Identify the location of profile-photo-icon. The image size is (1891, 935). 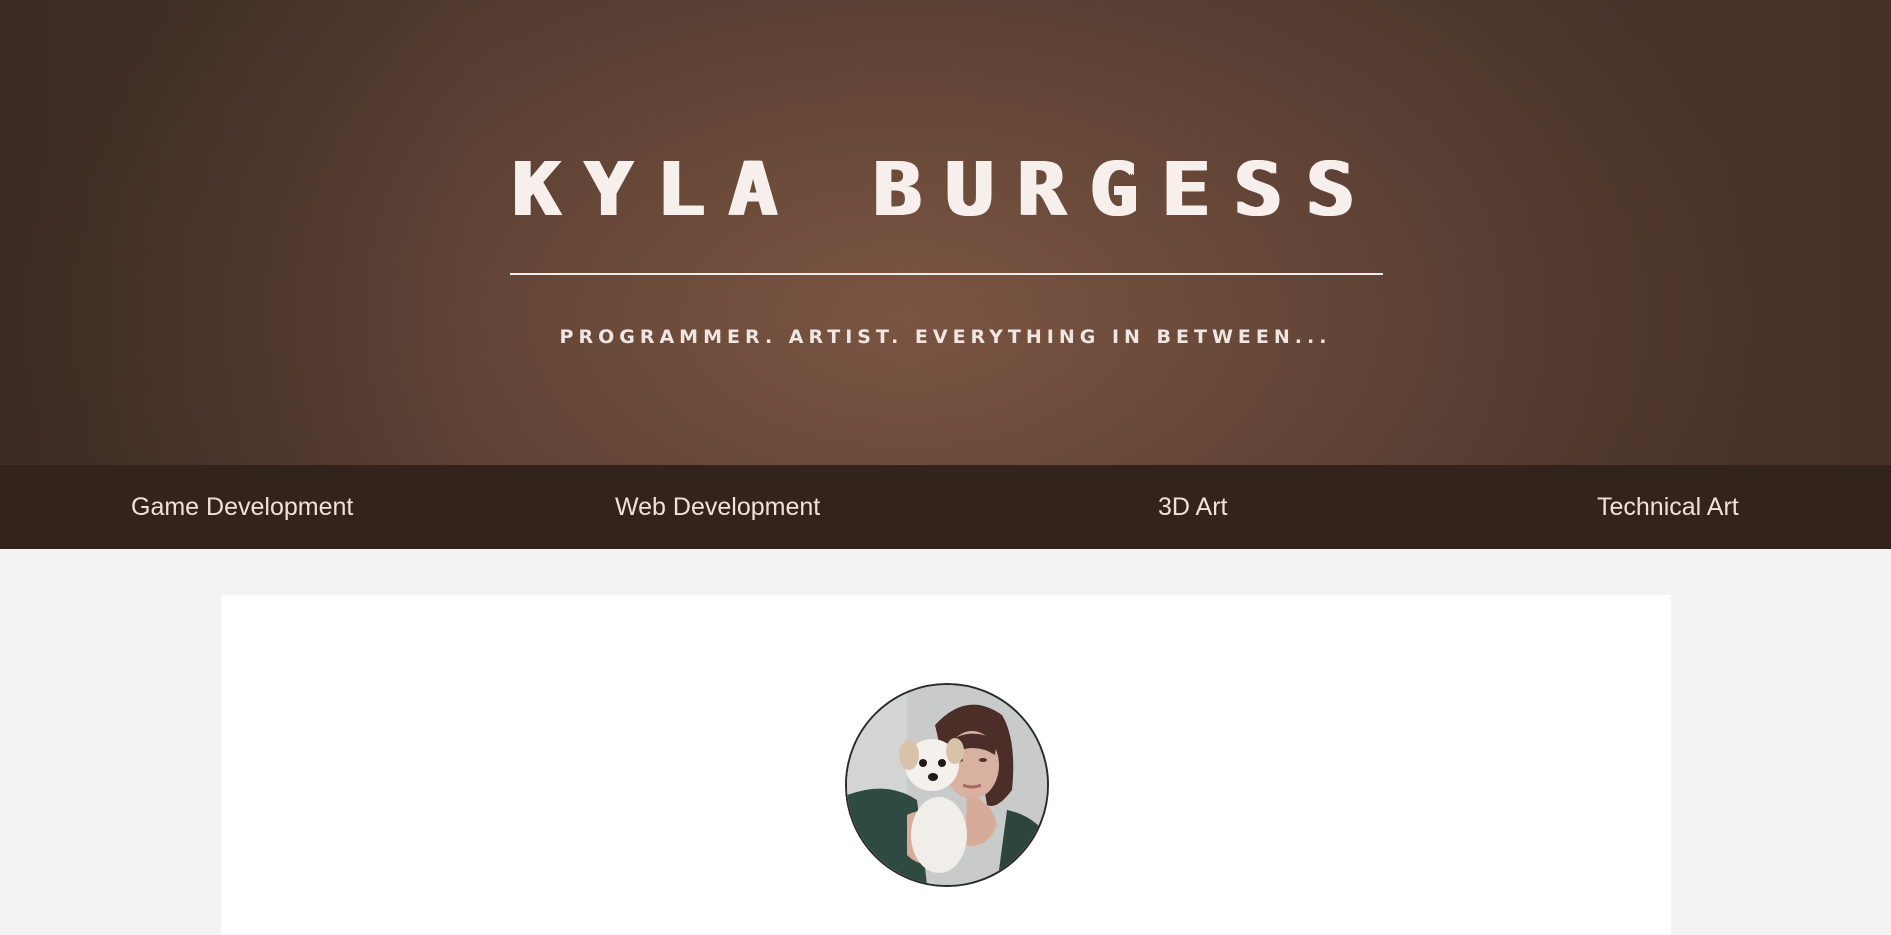
(947, 785).